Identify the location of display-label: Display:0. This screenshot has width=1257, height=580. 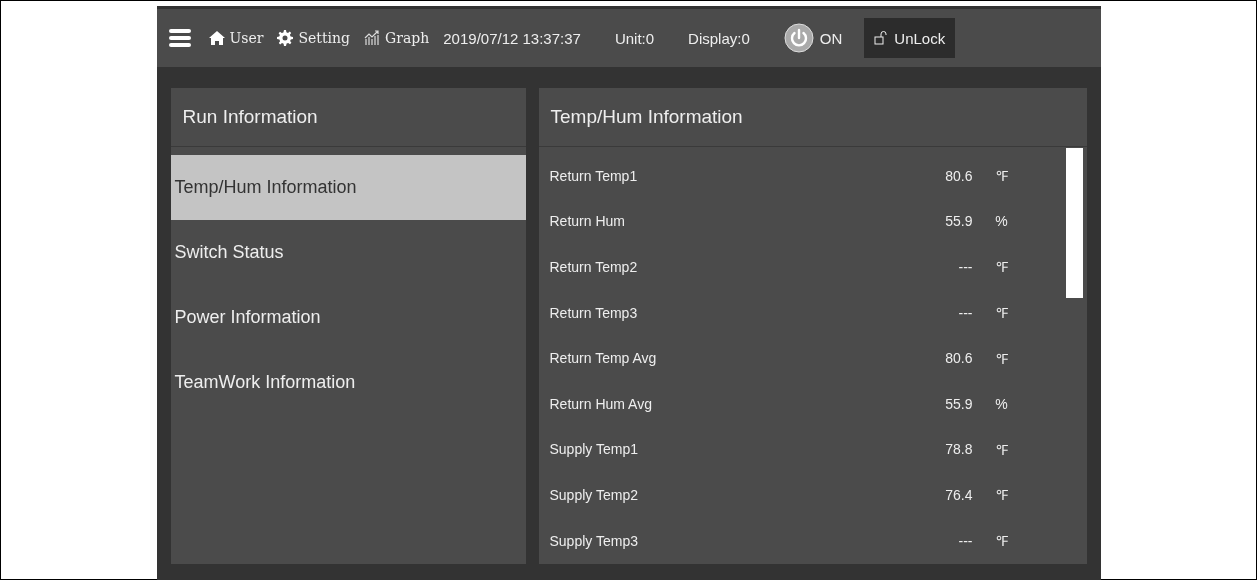
(719, 38).